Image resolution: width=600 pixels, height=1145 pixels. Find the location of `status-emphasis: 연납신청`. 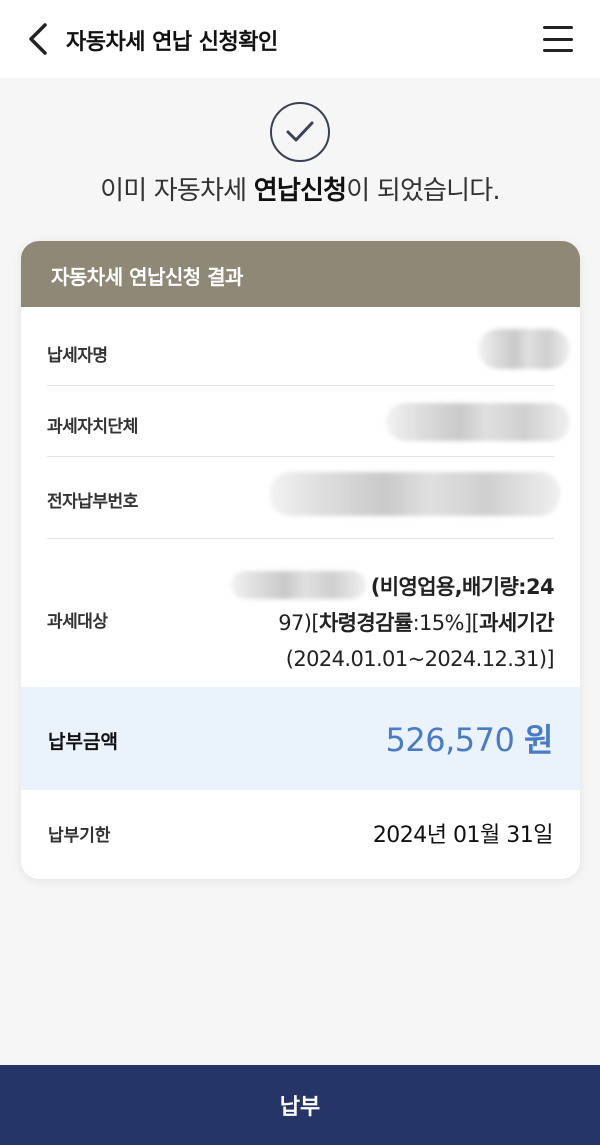

status-emphasis: 연납신청 is located at coordinates (300, 191).